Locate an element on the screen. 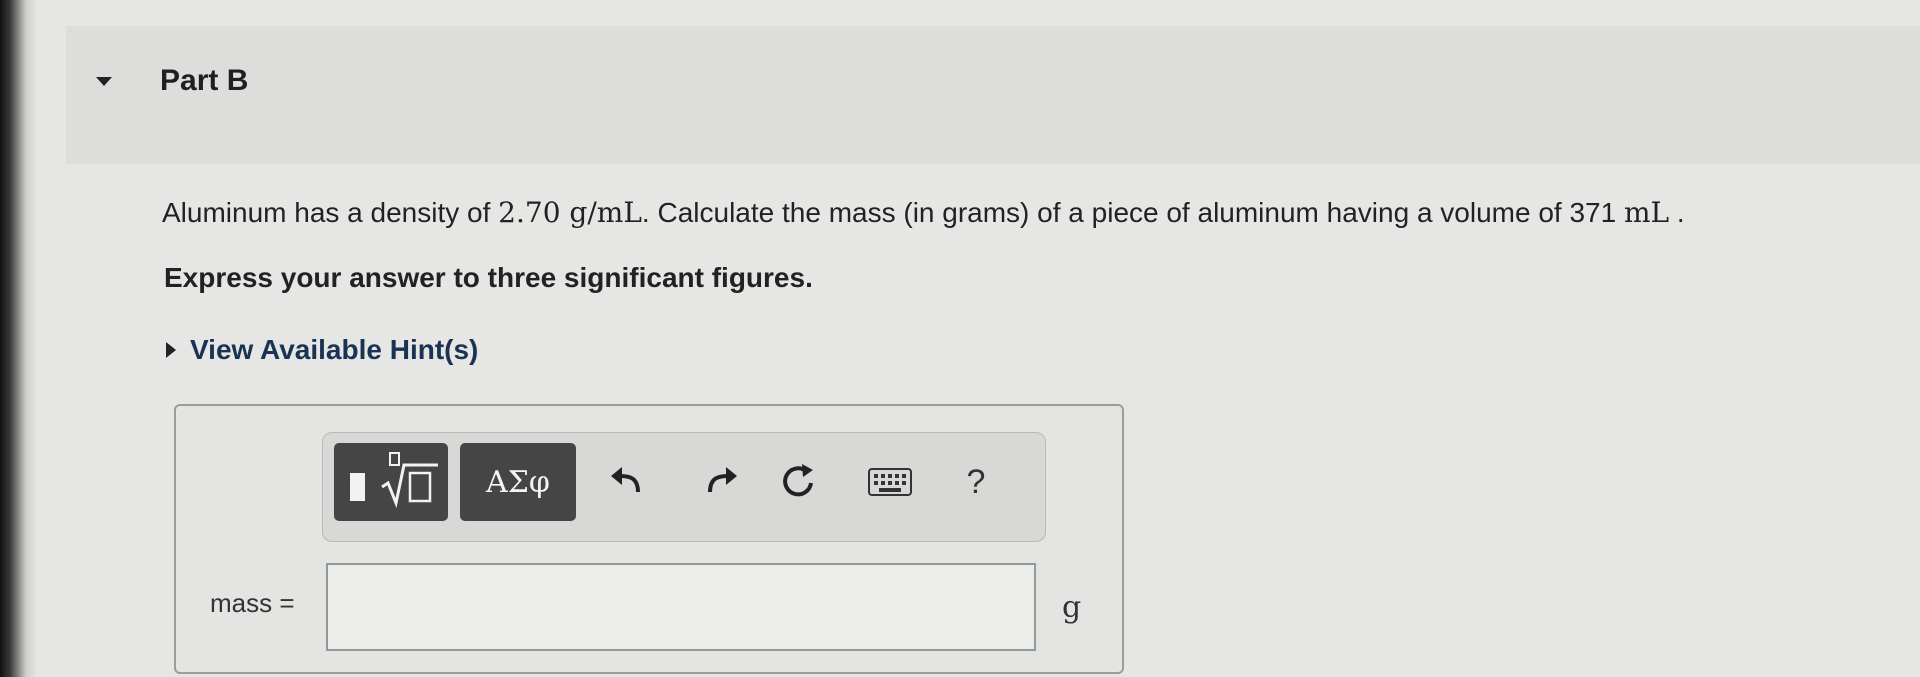 This screenshot has width=1920, height=677. undo-button is located at coordinates (626, 482).